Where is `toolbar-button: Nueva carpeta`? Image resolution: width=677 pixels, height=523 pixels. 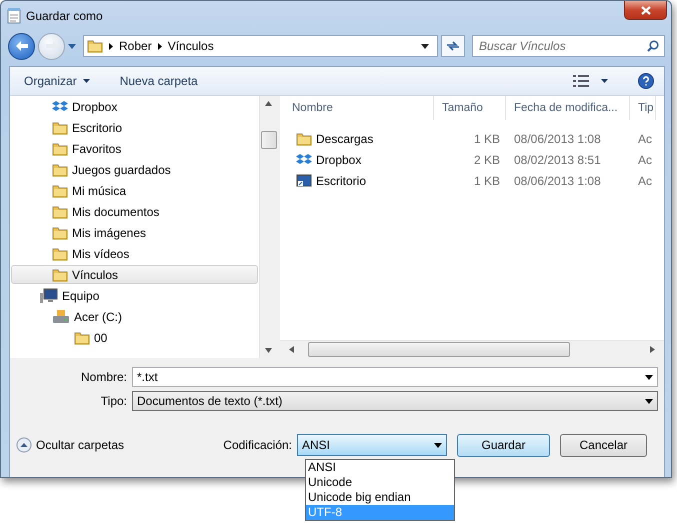
toolbar-button: Nueva carpeta is located at coordinates (159, 81).